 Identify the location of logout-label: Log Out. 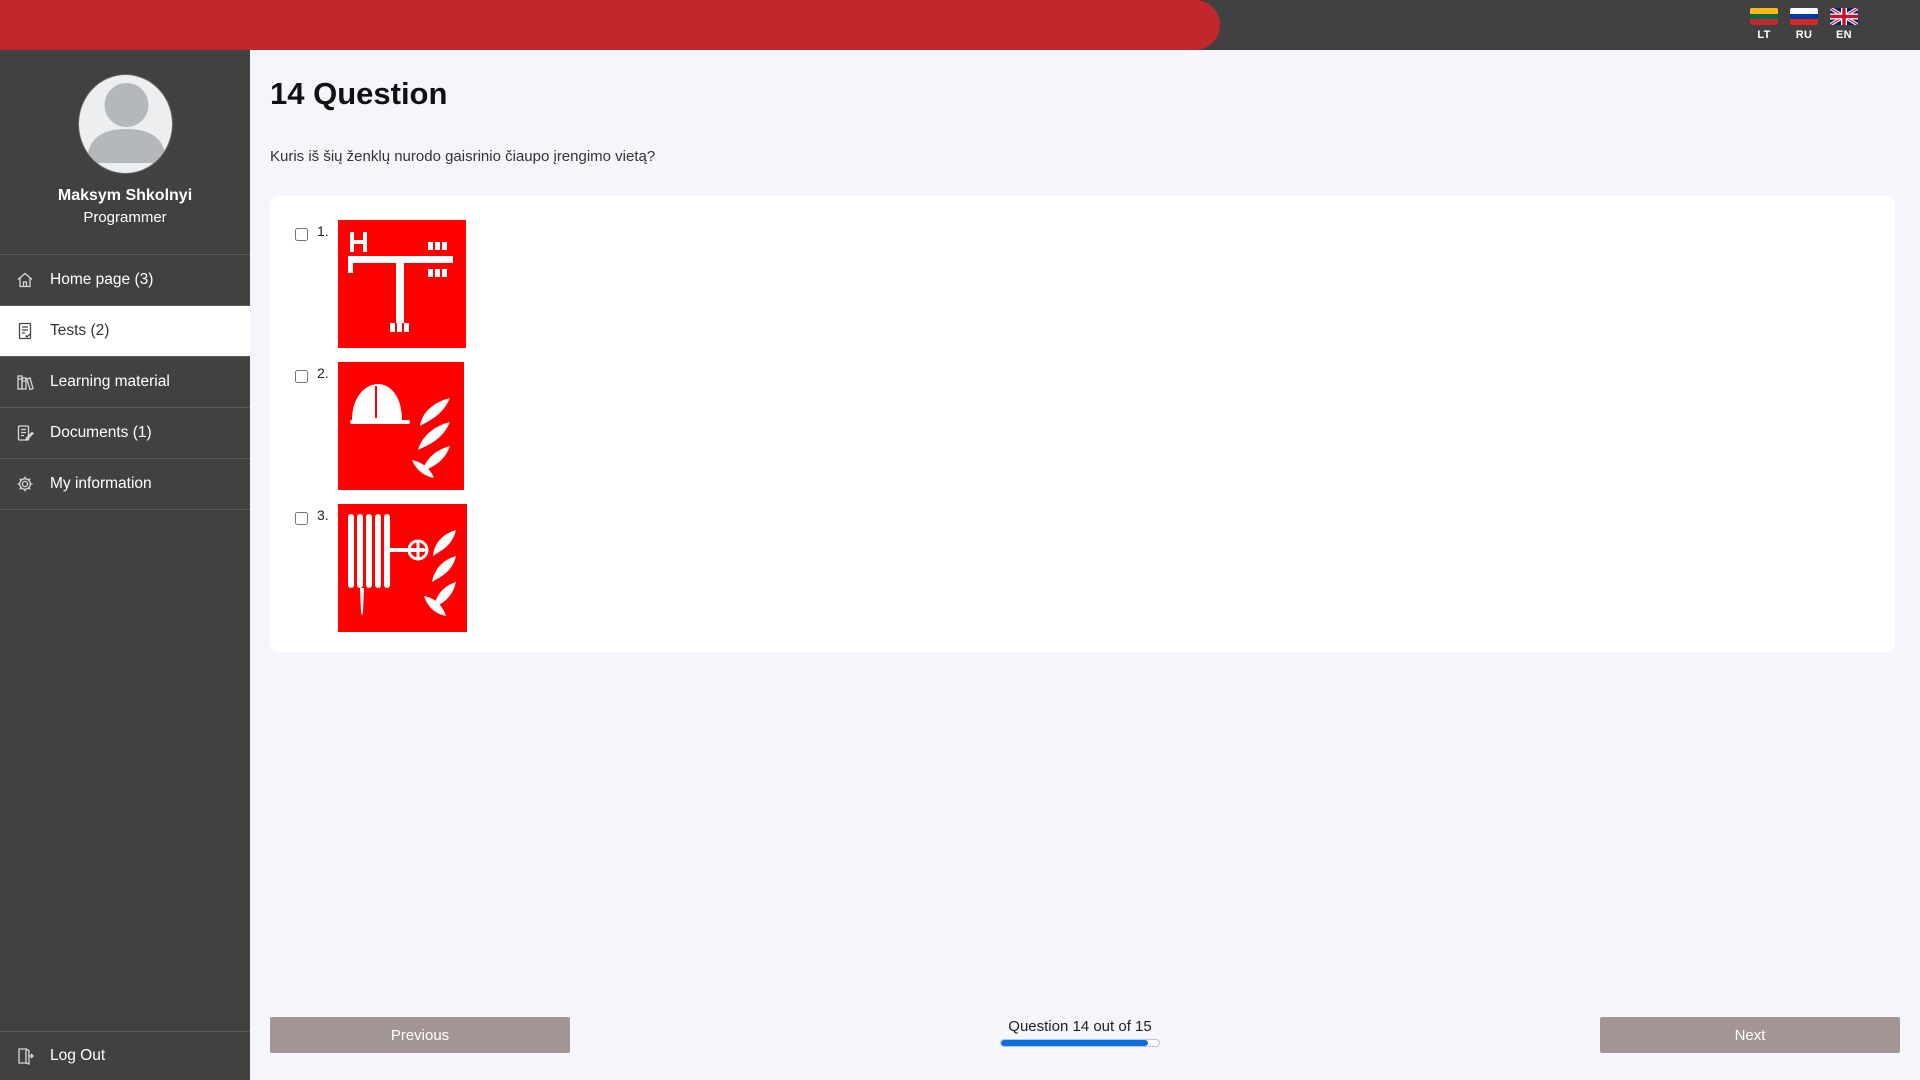
(78, 1055).